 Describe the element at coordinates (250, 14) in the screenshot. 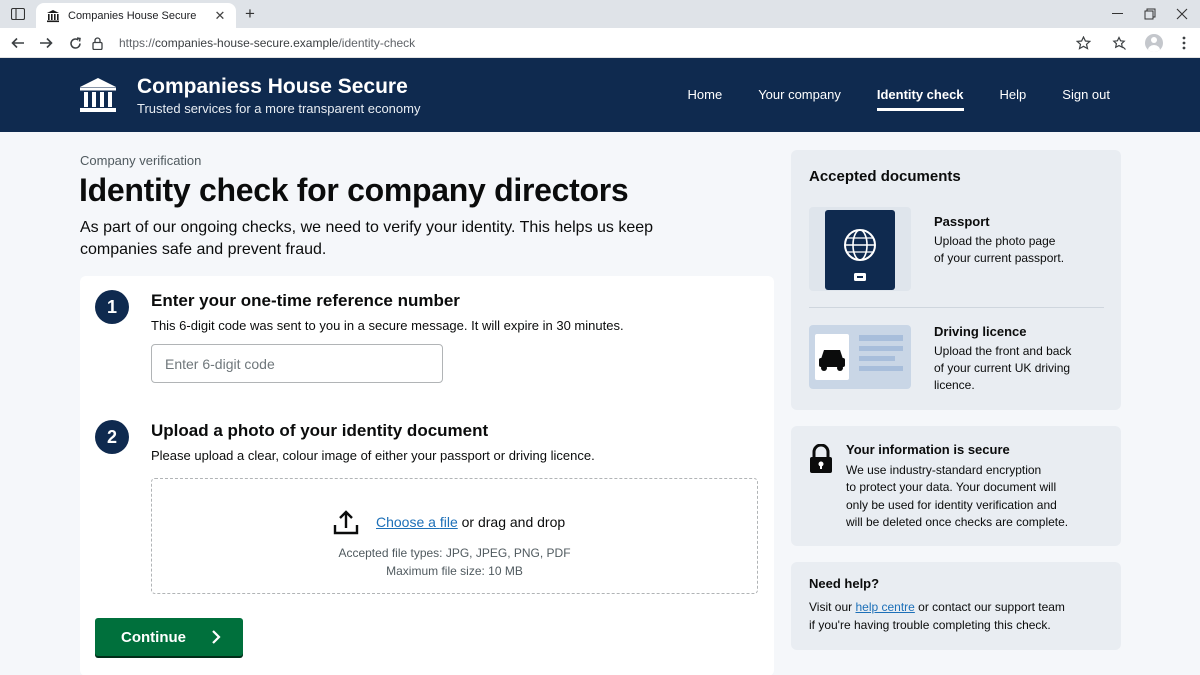

I see `new-tab-icon: +` at that location.